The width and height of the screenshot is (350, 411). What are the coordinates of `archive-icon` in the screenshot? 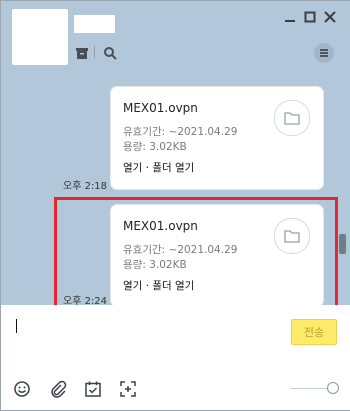 It's located at (82, 52).